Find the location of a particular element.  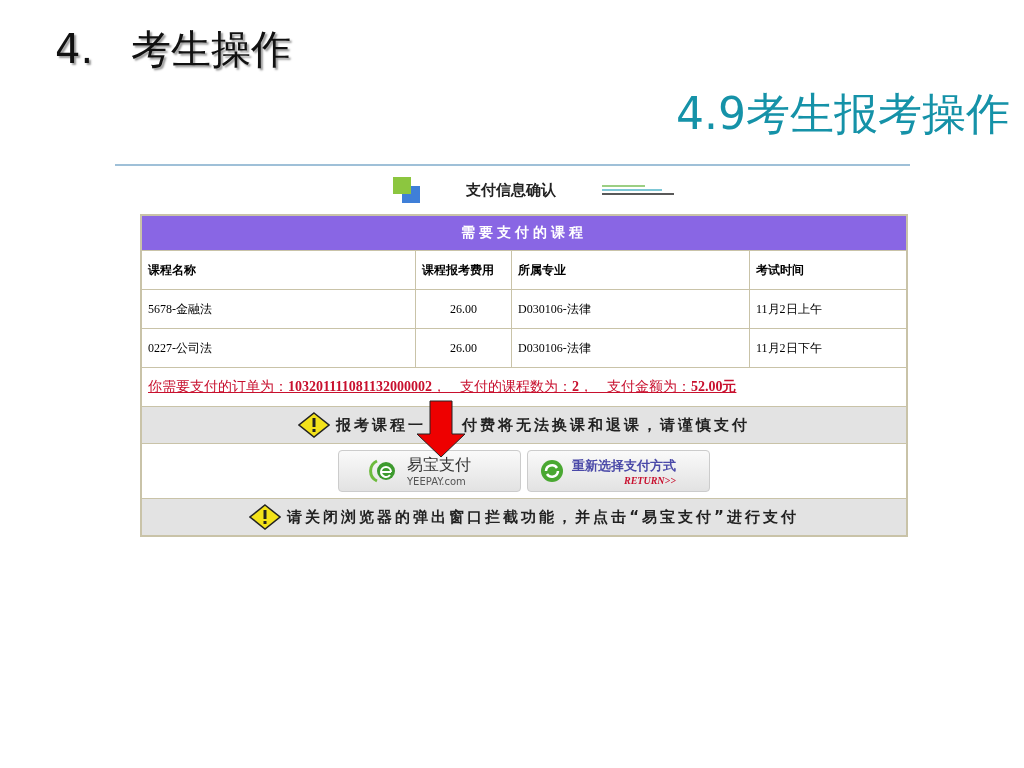

slide-number: 4. is located at coordinates (74, 49).